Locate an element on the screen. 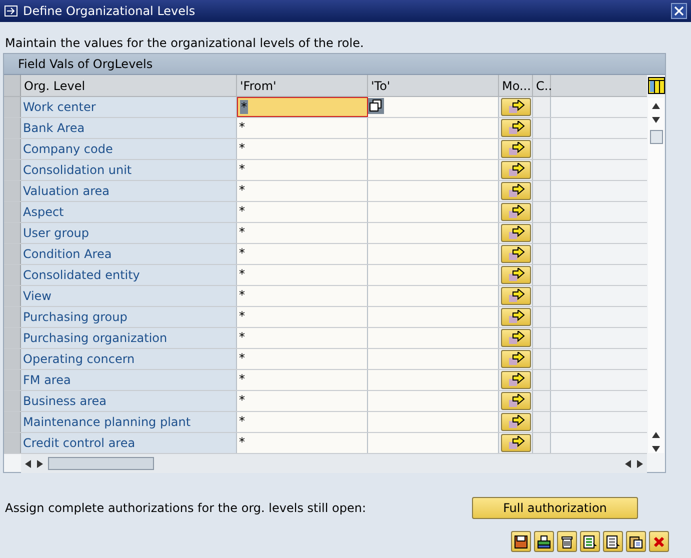  close-button is located at coordinates (679, 11).